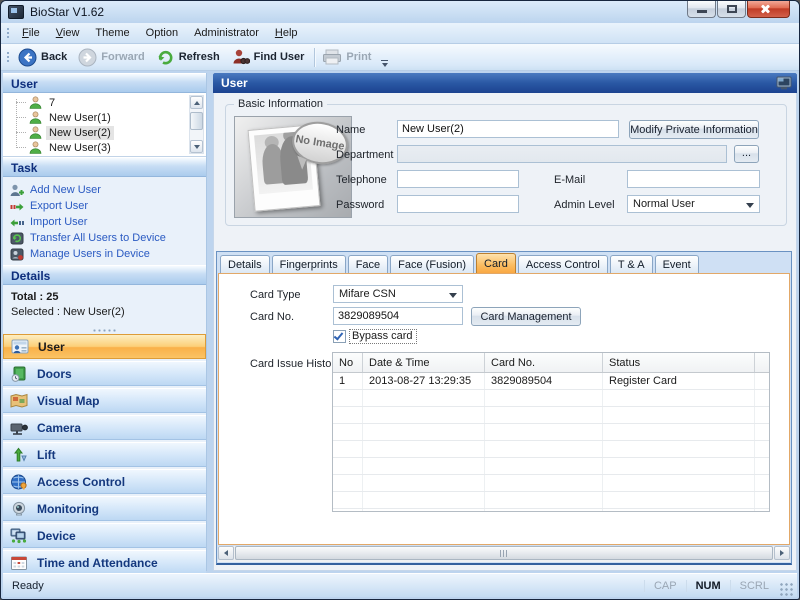 The height and width of the screenshot is (600, 800). What do you see at coordinates (104, 238) in the screenshot?
I see `task-transfer-all-users: Transfer All Users to Device` at bounding box center [104, 238].